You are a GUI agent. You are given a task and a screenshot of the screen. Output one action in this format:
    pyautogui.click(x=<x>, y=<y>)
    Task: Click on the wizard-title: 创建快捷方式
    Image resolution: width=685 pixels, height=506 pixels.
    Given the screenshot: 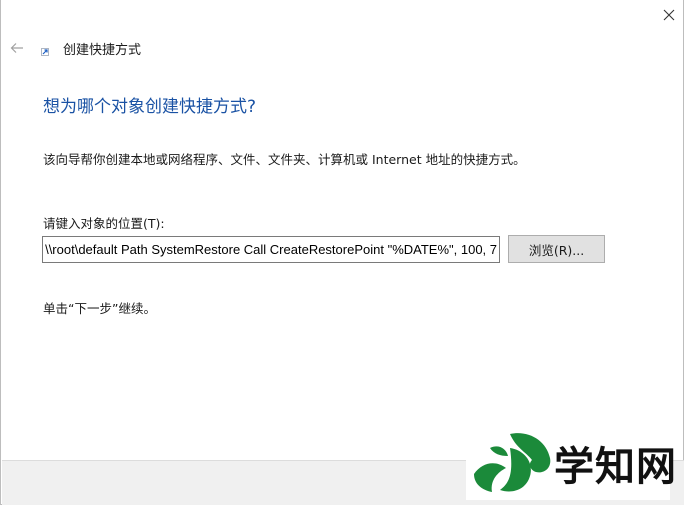 What is the action you would take?
    pyautogui.click(x=102, y=50)
    